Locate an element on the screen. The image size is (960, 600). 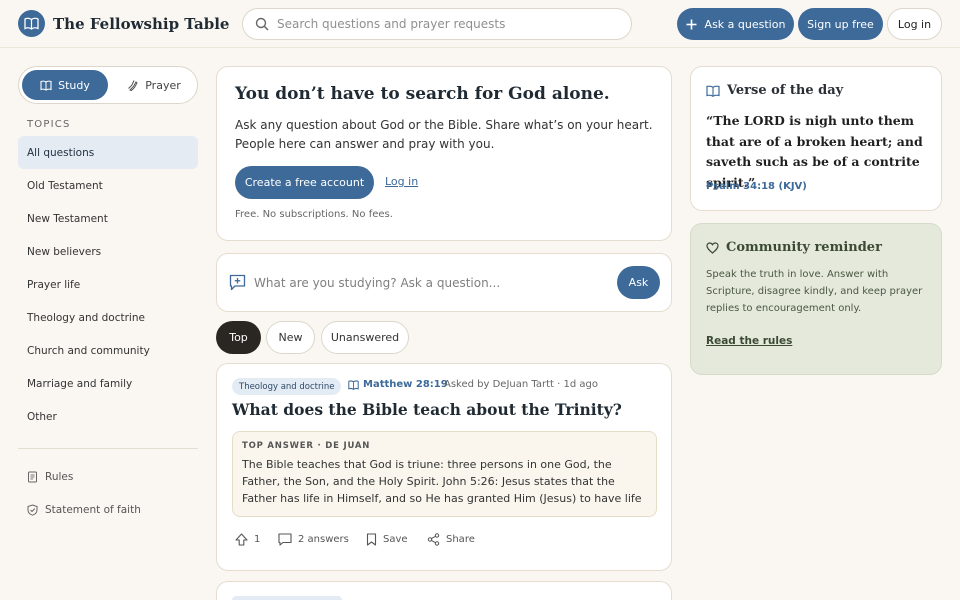
topic-new-believers: New believers is located at coordinates (108, 251).